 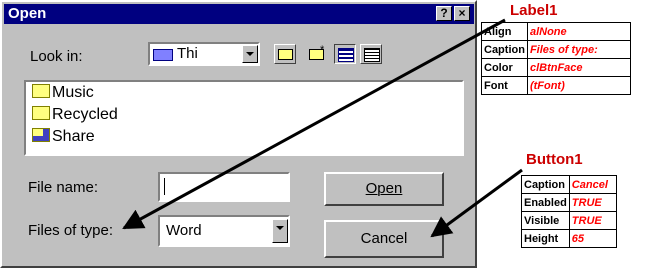 What do you see at coordinates (204, 54) in the screenshot?
I see `look-in-combobox: Thi` at bounding box center [204, 54].